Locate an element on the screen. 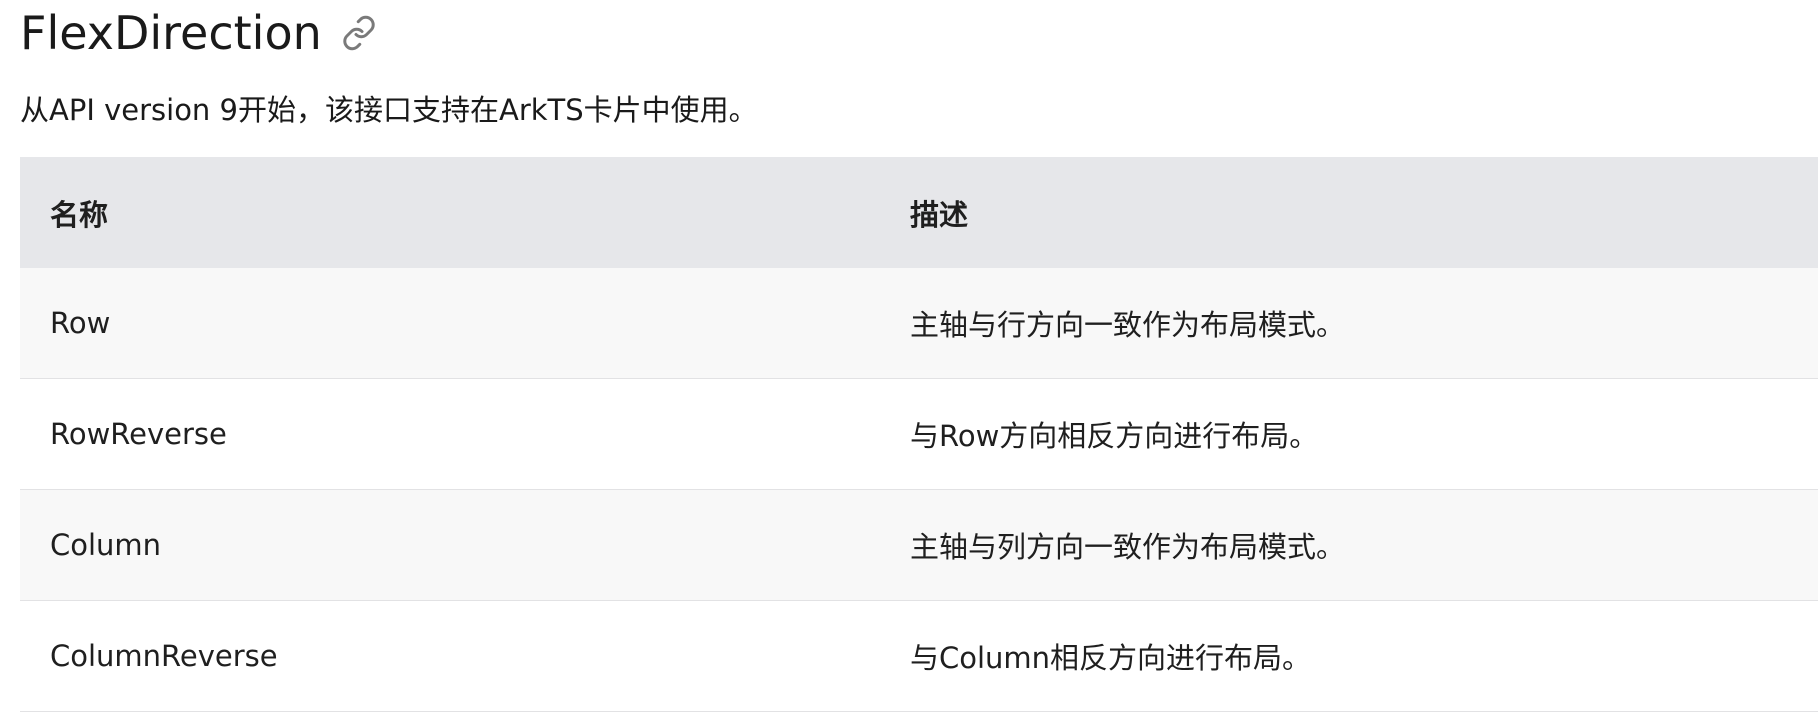  header-name: 名称 is located at coordinates (79, 214).